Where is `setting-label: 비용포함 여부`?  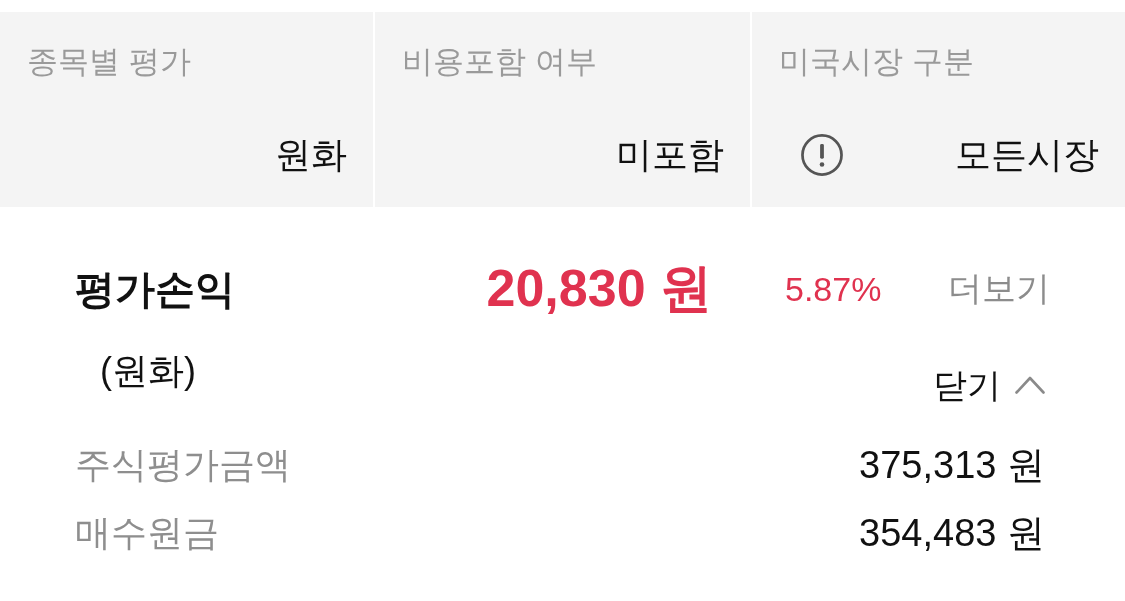 setting-label: 비용포함 여부 is located at coordinates (499, 62).